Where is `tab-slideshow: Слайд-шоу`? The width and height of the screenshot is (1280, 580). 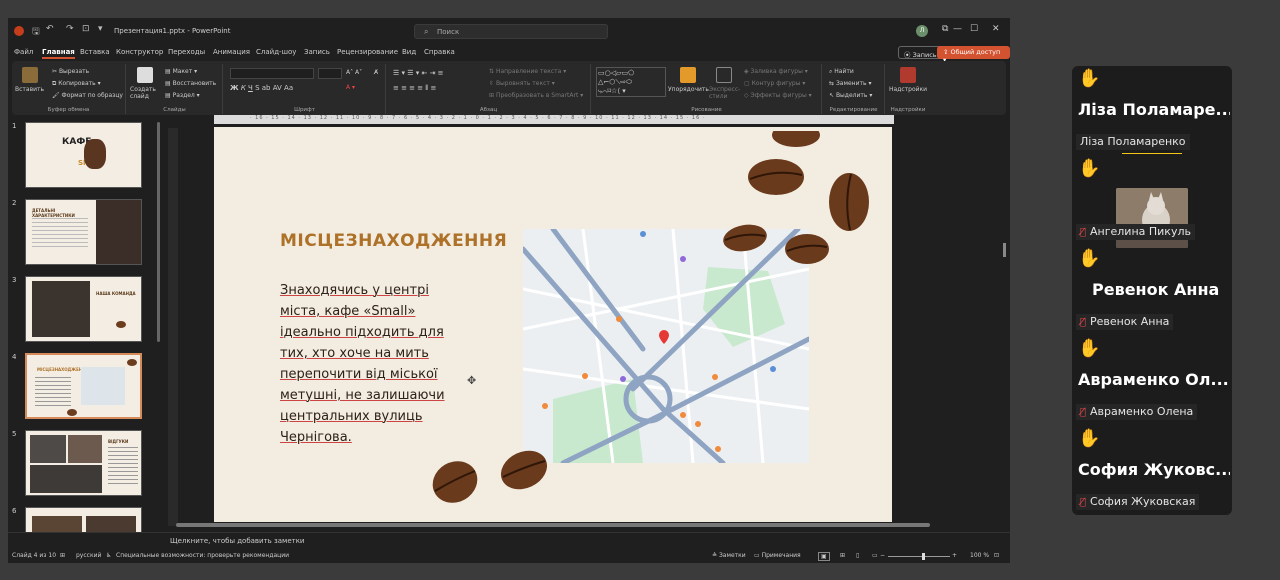
tab-slideshow: Слайд-шоу is located at coordinates (276, 52).